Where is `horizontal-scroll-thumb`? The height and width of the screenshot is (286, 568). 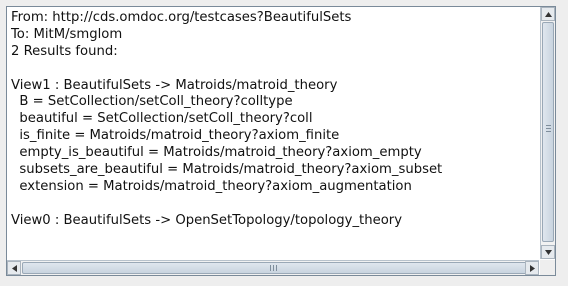 horizontal-scroll-thumb is located at coordinates (274, 268).